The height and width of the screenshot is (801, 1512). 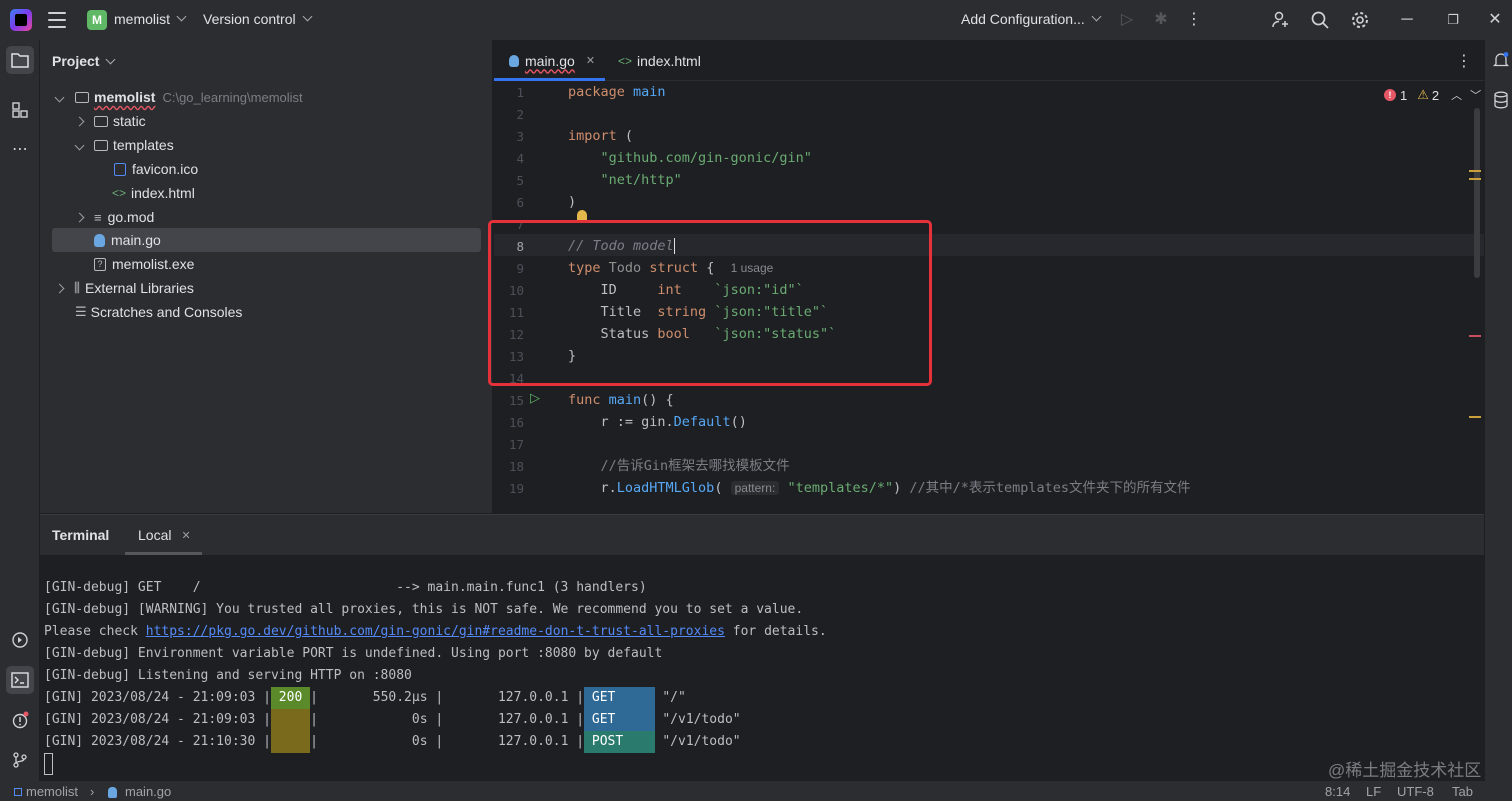 What do you see at coordinates (266, 169) in the screenshot?
I see `tree-item-favicon: favicon.ico` at bounding box center [266, 169].